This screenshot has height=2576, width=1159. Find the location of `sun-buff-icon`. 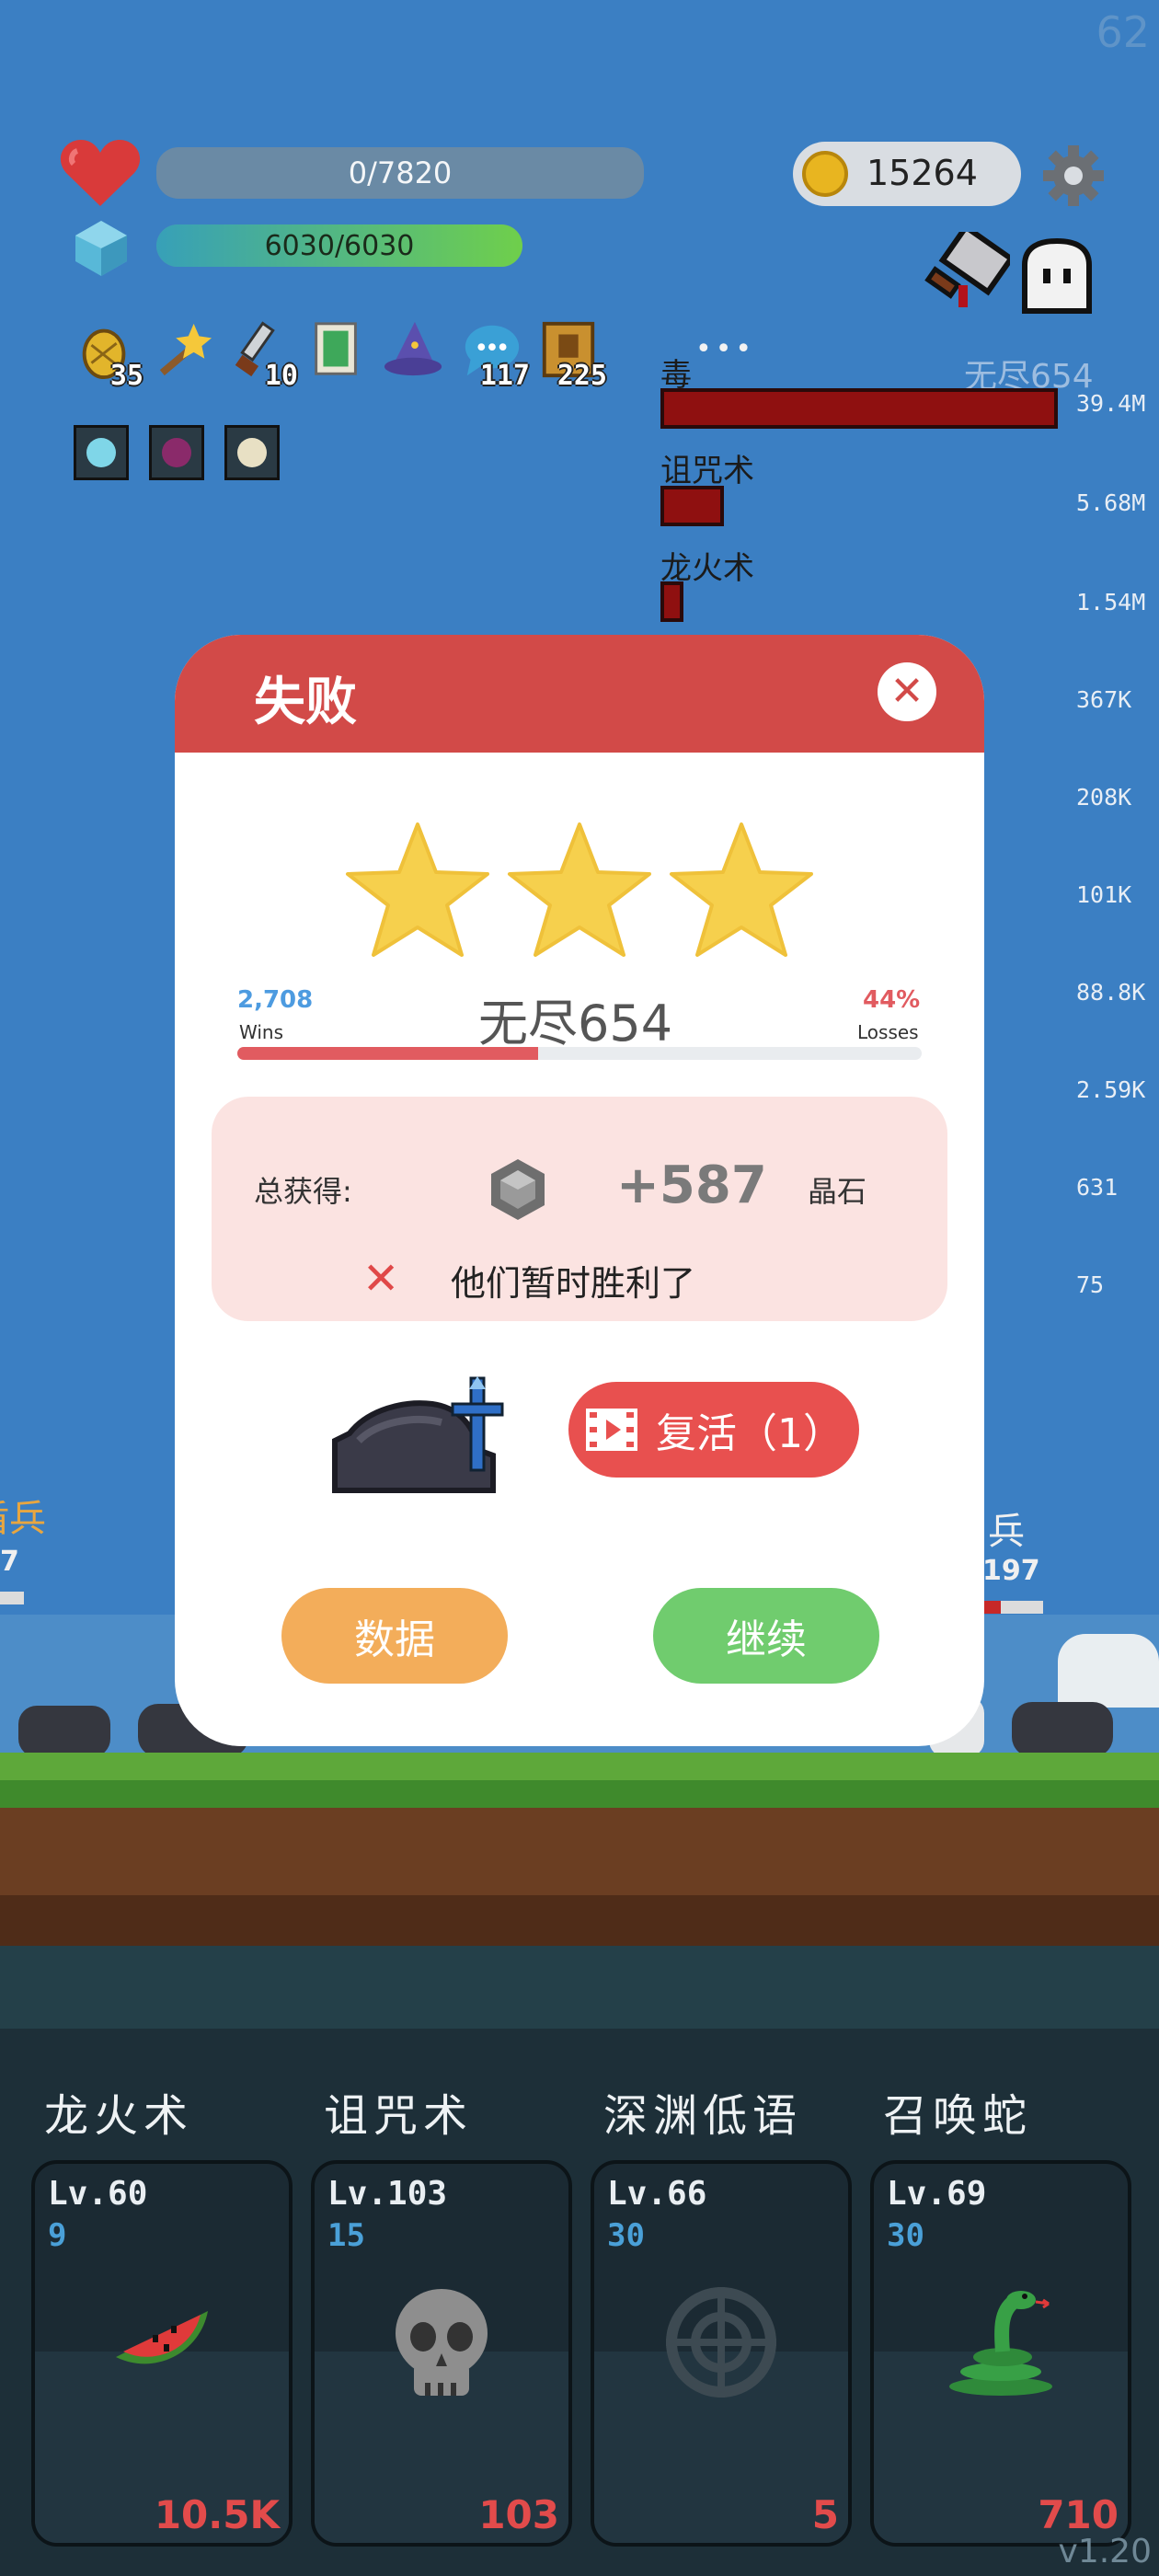

sun-buff-icon is located at coordinates (252, 452).